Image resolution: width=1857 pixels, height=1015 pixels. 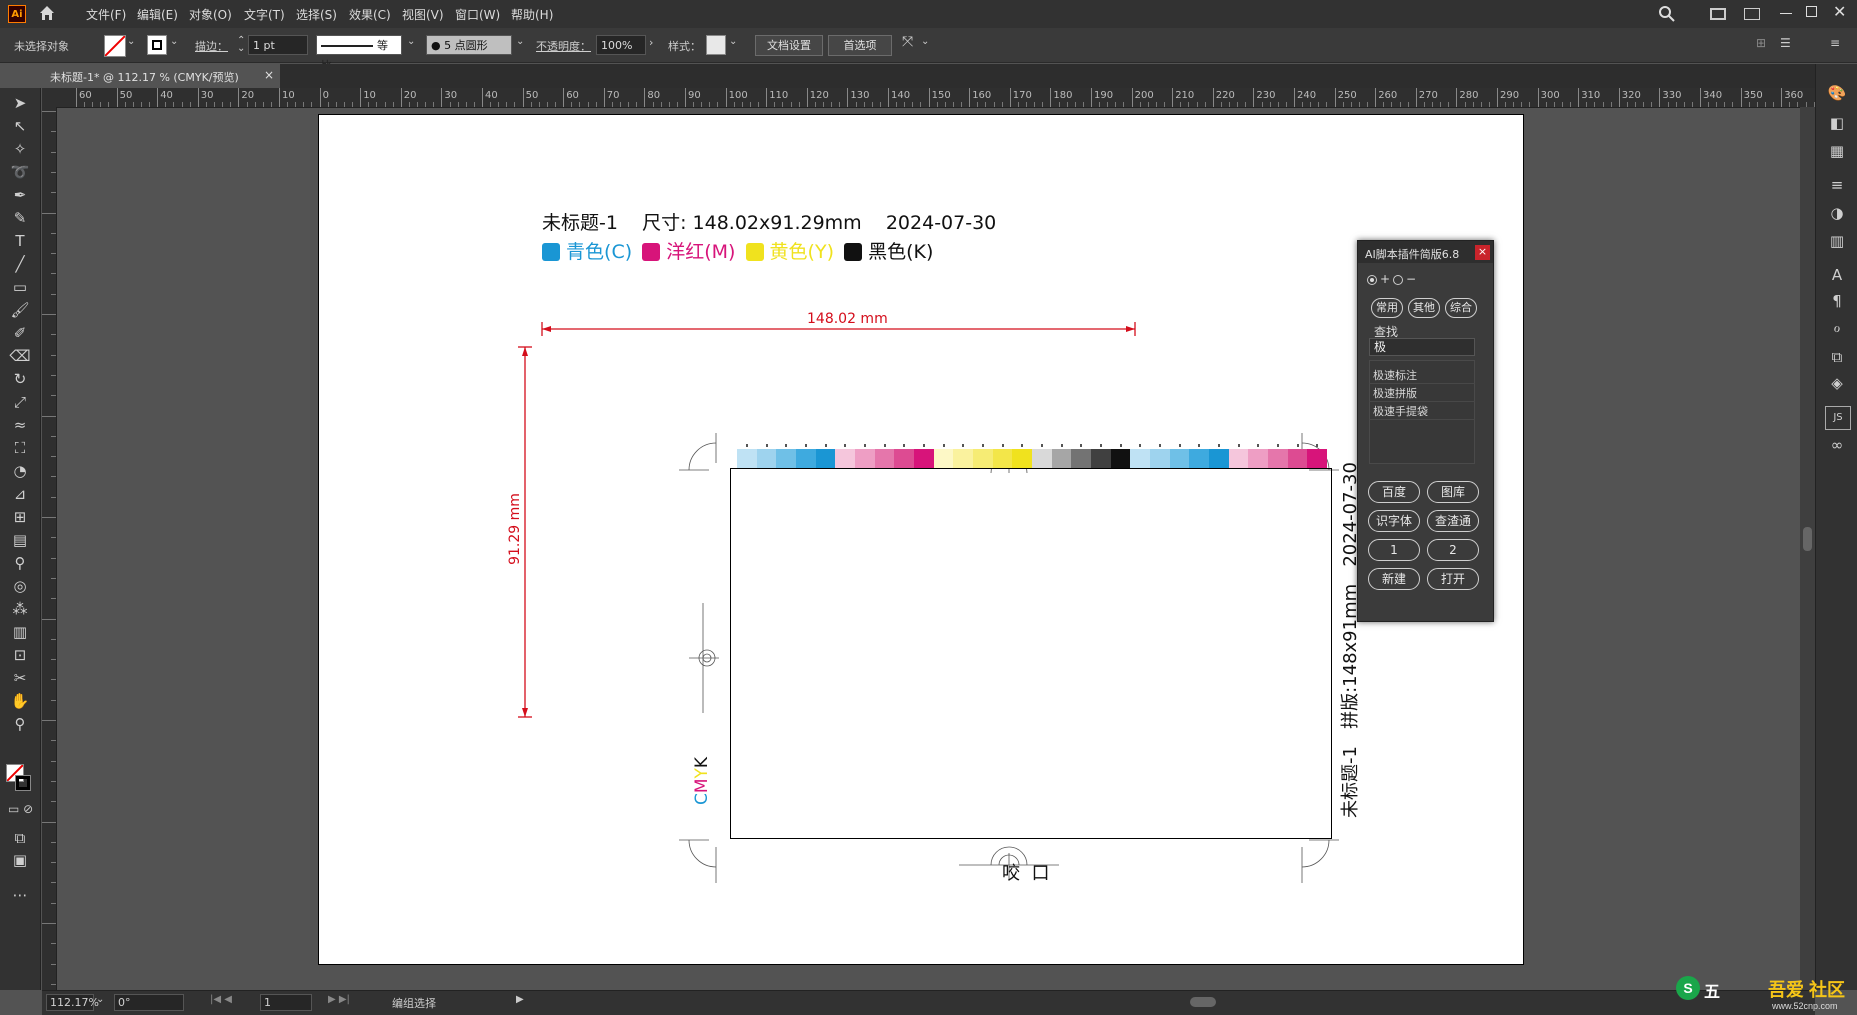 I want to click on paintbrush-tool-icon: 🖌, so click(x=20, y=310).